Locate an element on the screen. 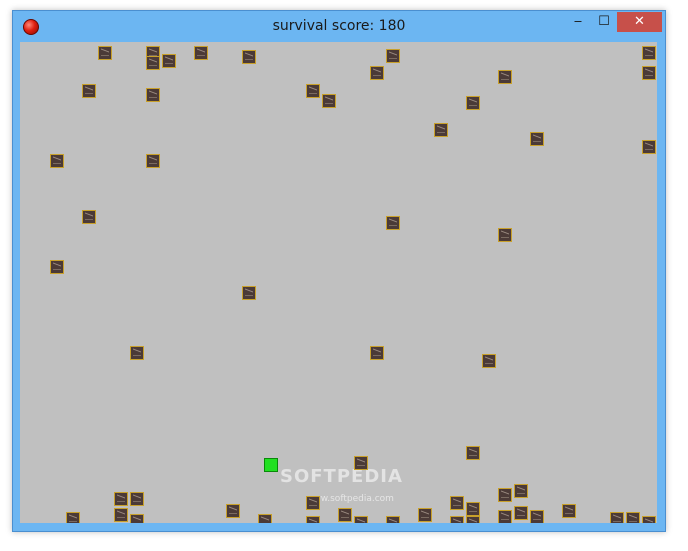  minimize-button: ‒ is located at coordinates (578, 22).